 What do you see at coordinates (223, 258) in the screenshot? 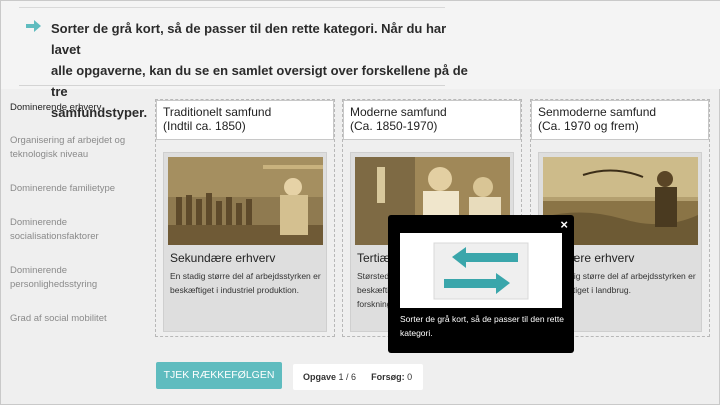
I see `card-title: Sekundære erhverv` at bounding box center [223, 258].